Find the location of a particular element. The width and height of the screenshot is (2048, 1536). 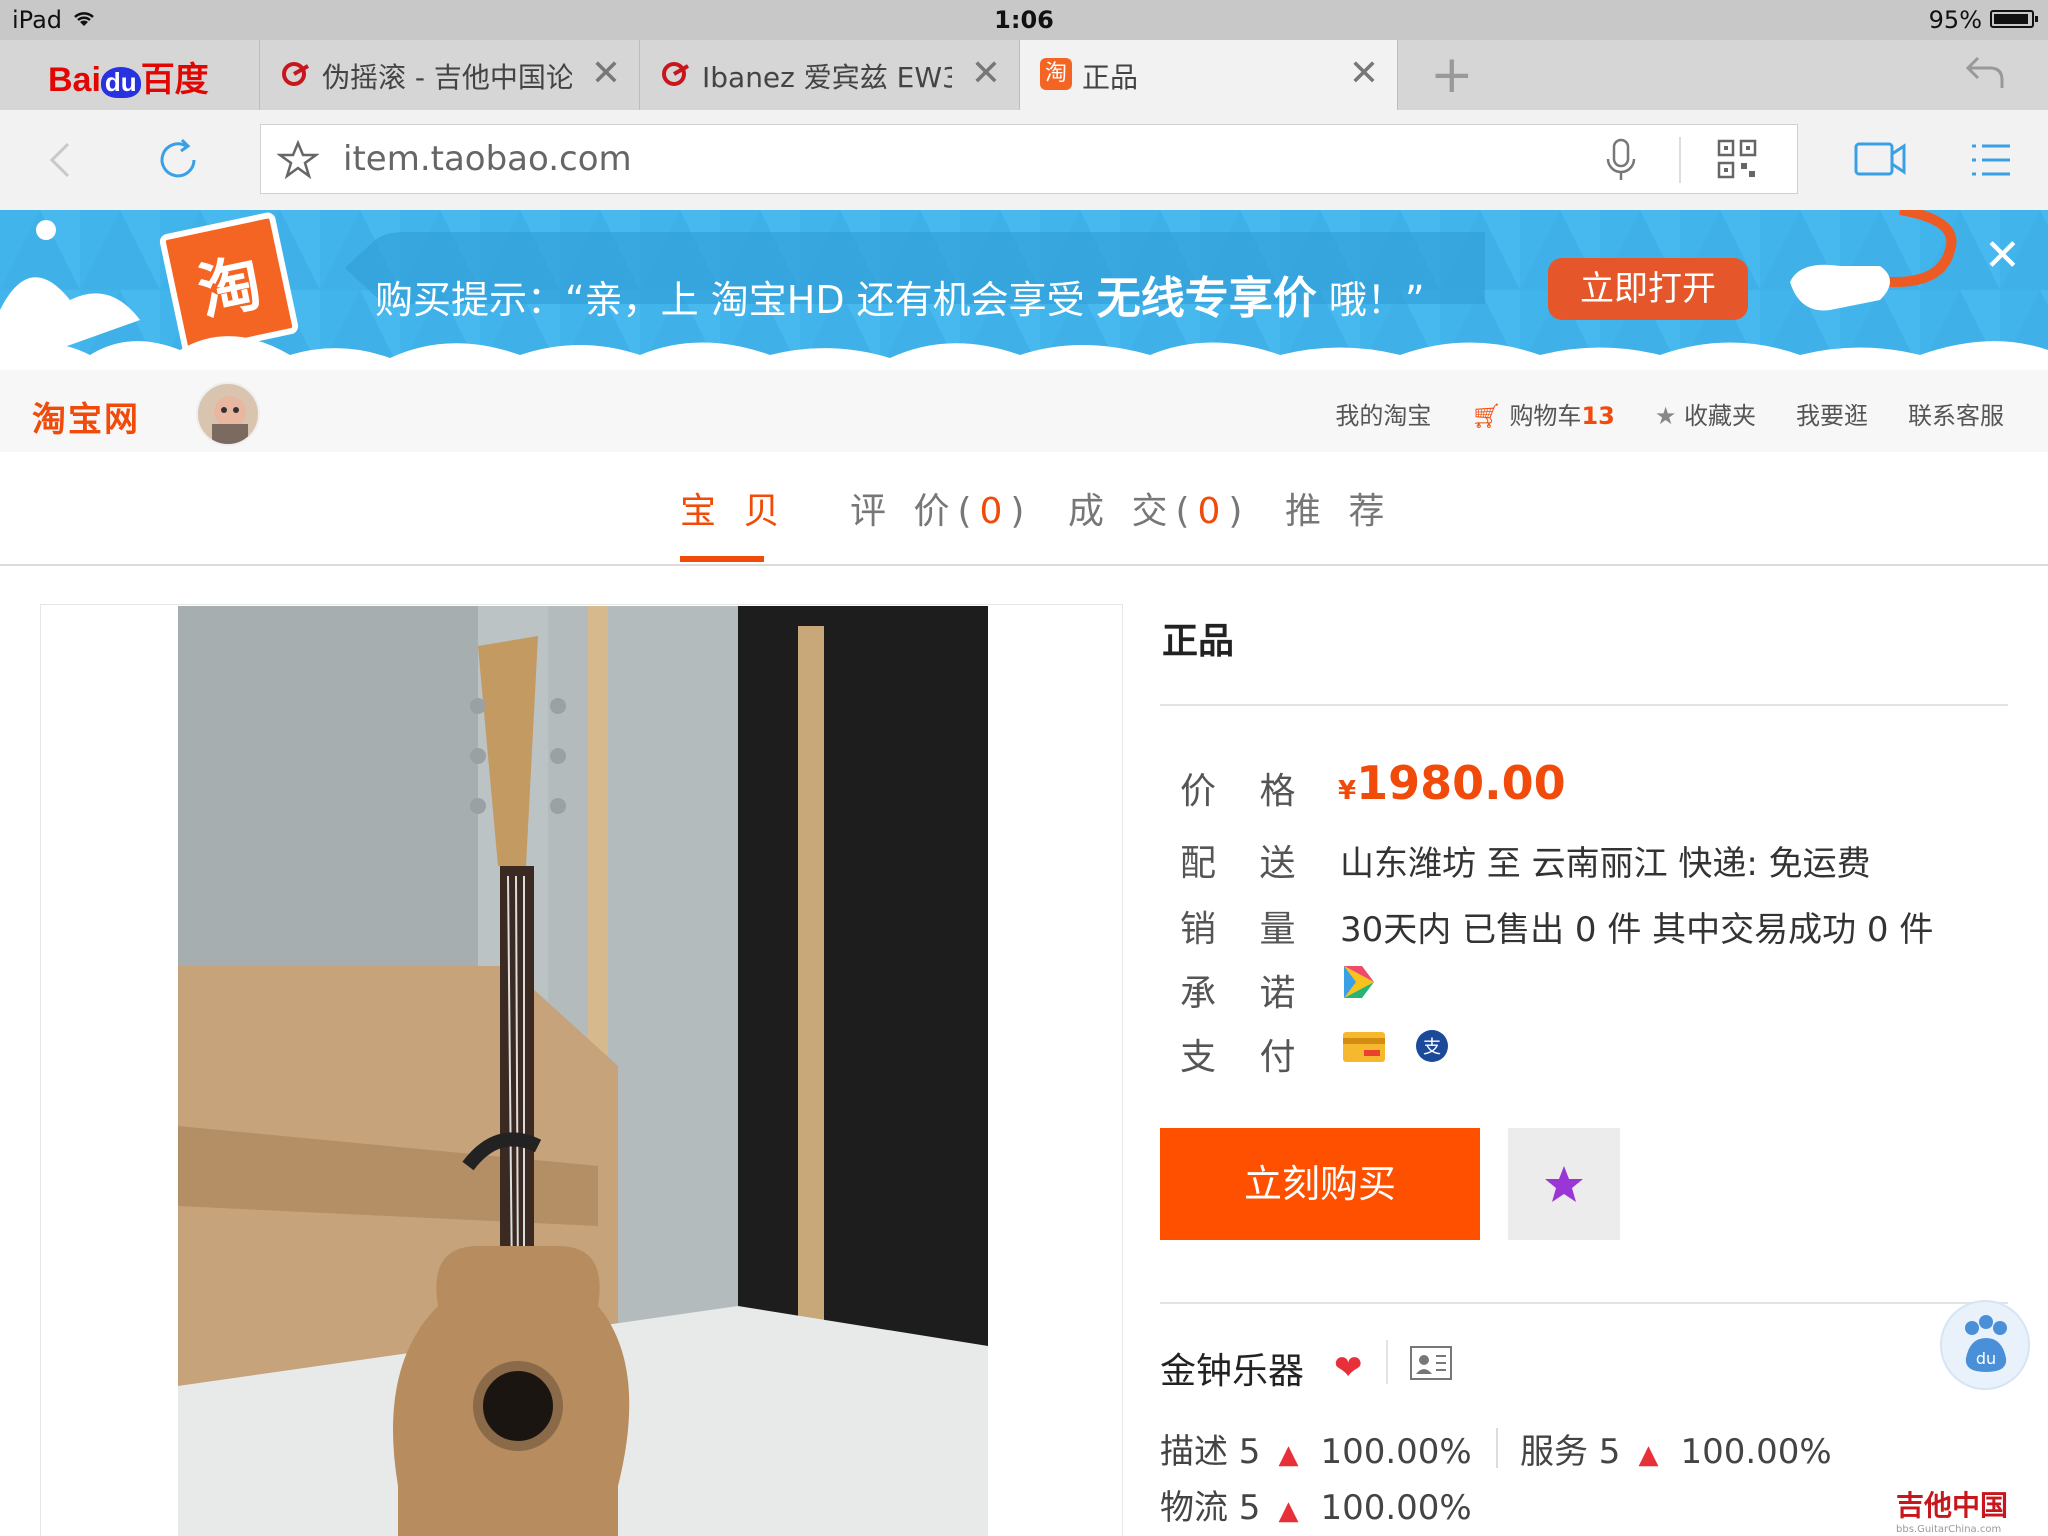

favorites-link: ★ 收藏夹 is located at coordinates (1705, 413).